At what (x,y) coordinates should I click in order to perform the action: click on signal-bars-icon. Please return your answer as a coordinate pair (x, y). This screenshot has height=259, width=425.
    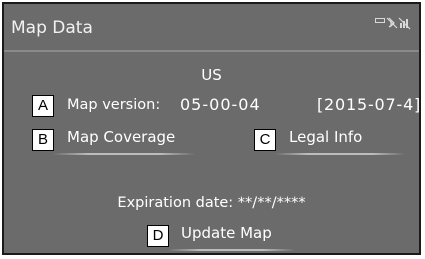
    Looking at the image, I should click on (404, 23).